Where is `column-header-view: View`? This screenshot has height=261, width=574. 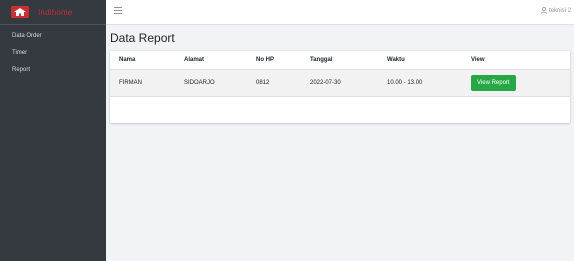
column-header-view: View is located at coordinates (520, 60).